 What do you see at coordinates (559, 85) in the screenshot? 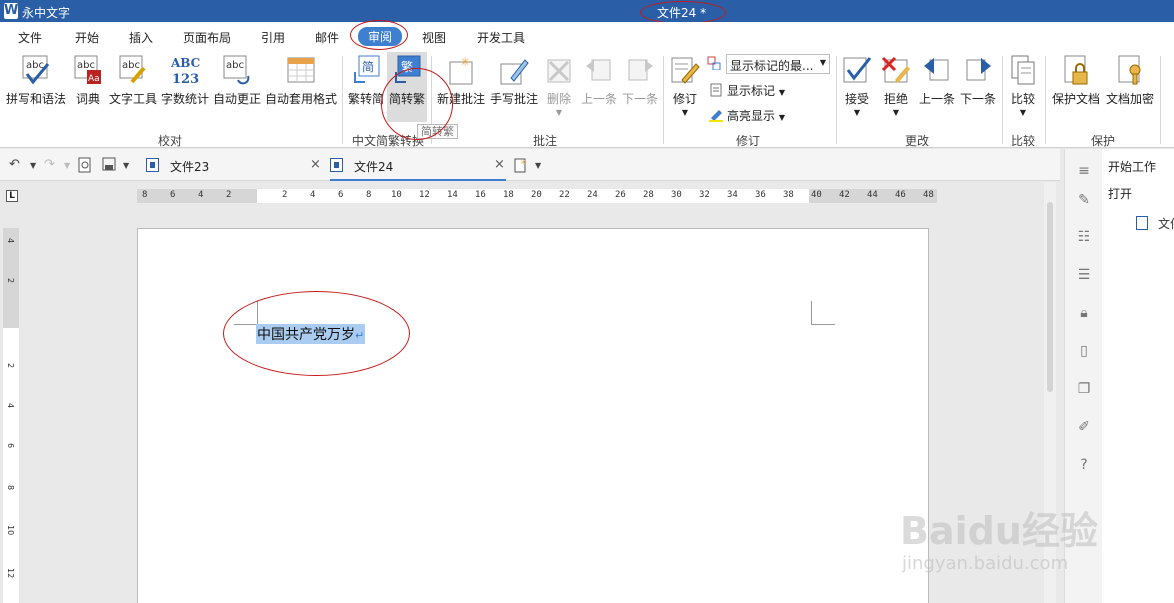
I see `delete-comment-button: 删除 ▼` at bounding box center [559, 85].